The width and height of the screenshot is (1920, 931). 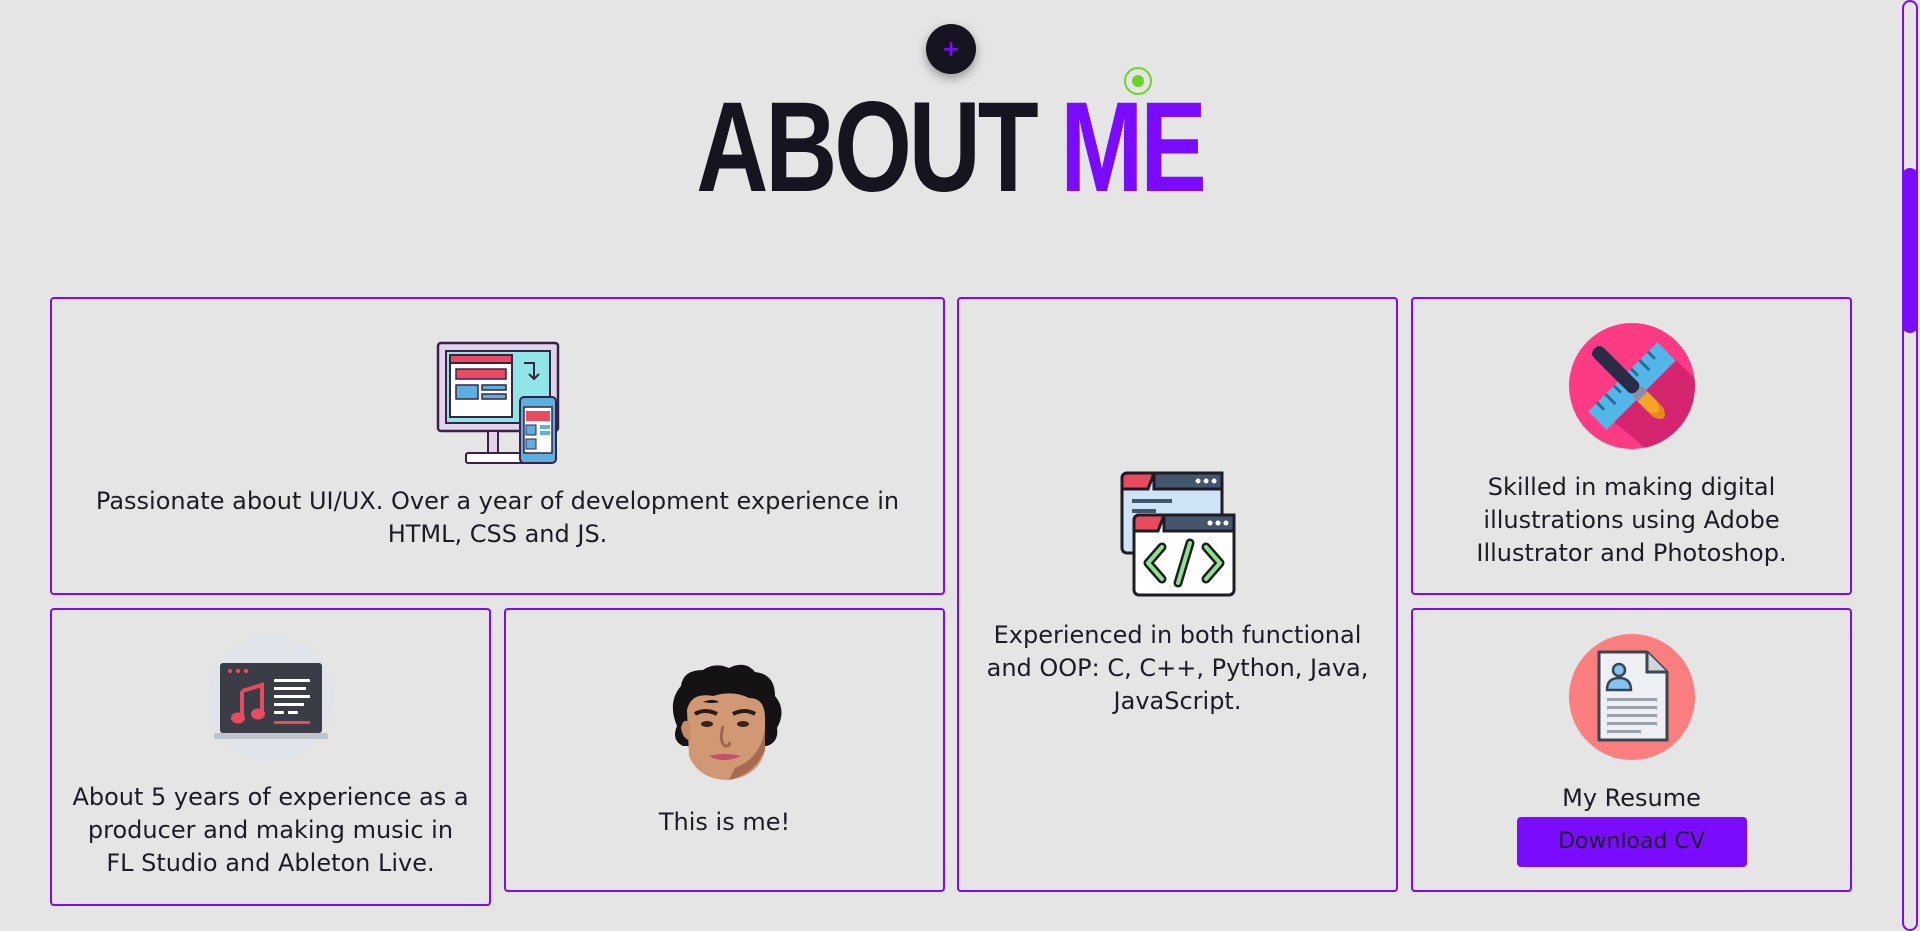 What do you see at coordinates (1910, 465) in the screenshot?
I see `scrollbar-track` at bounding box center [1910, 465].